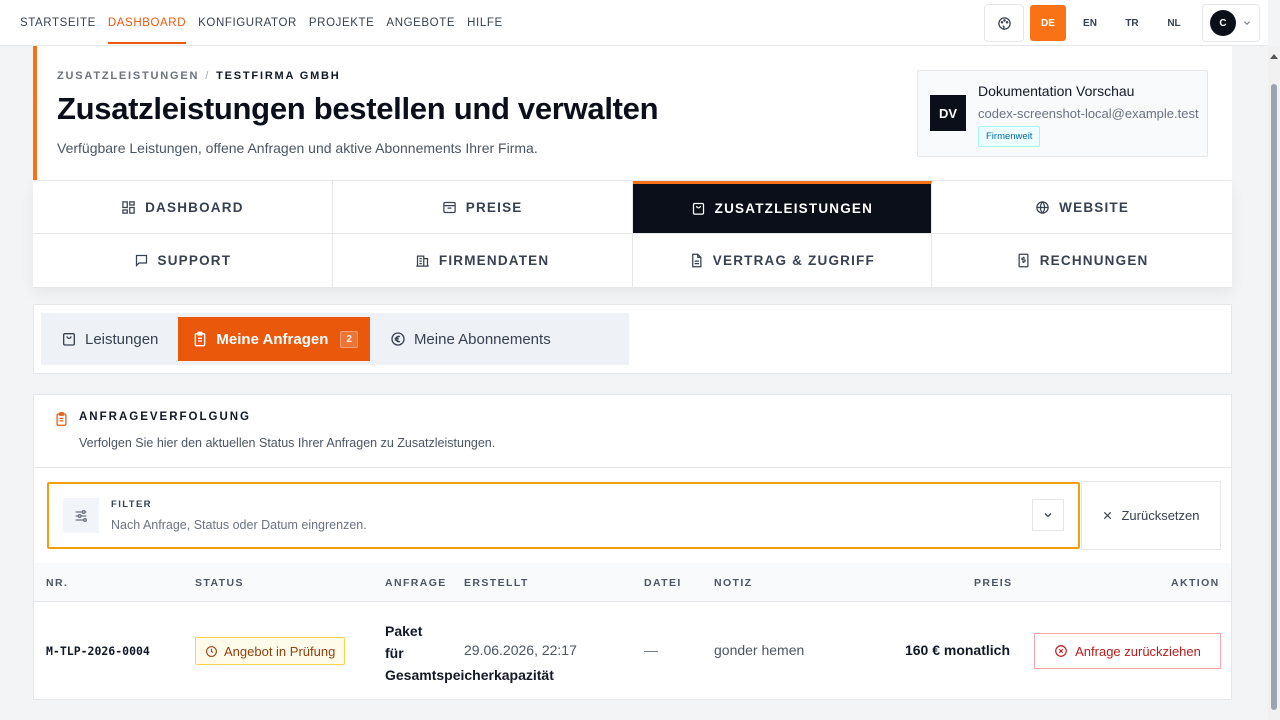 This screenshot has width=1280, height=720. Describe the element at coordinates (128, 76) in the screenshot. I see `breadcrumb-item-section: ZUSATZLEISTUNGEN` at that location.